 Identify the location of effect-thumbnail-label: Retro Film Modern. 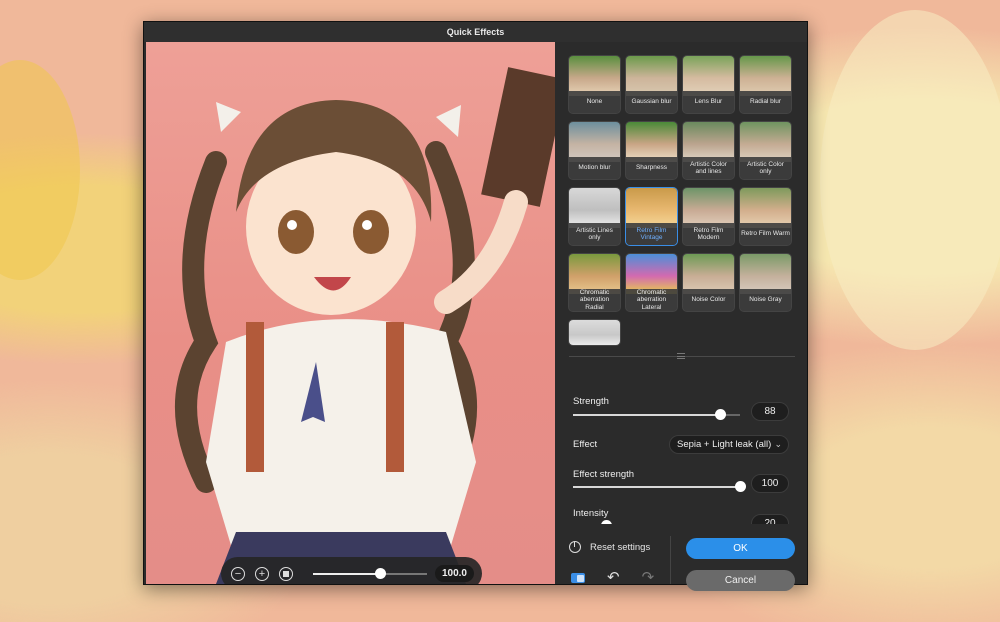
(708, 234).